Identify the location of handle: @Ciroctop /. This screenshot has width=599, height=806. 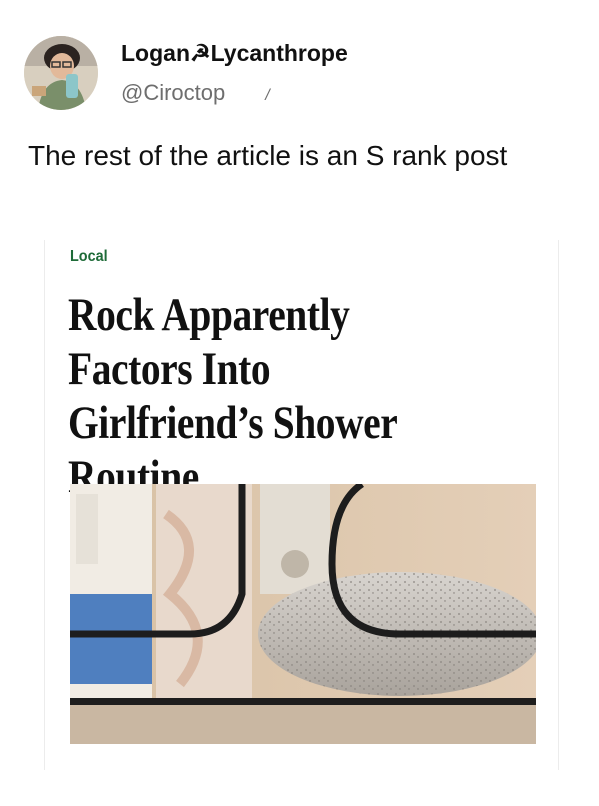
(195, 93).